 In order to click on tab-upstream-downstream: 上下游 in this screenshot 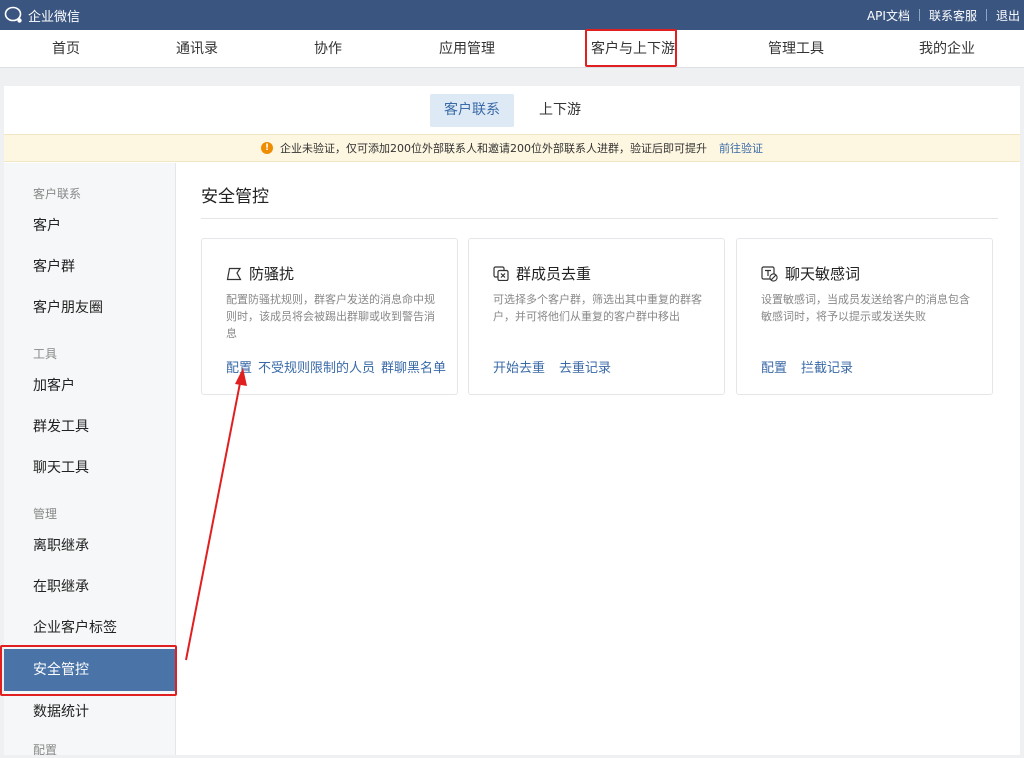, I will do `click(560, 110)`.